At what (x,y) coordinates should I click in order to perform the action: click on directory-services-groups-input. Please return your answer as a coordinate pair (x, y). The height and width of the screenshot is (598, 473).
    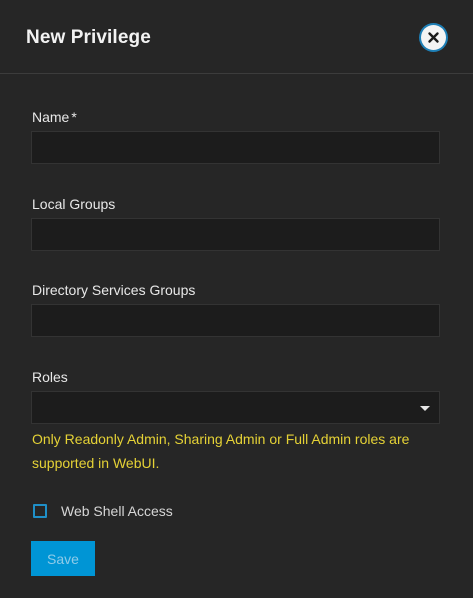
    Looking at the image, I should click on (235, 320).